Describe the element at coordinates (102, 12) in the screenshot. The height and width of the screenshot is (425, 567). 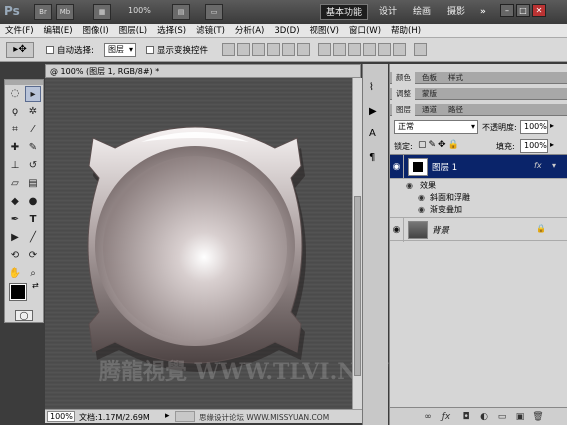
I see `view-extras-icon: ▦` at that location.